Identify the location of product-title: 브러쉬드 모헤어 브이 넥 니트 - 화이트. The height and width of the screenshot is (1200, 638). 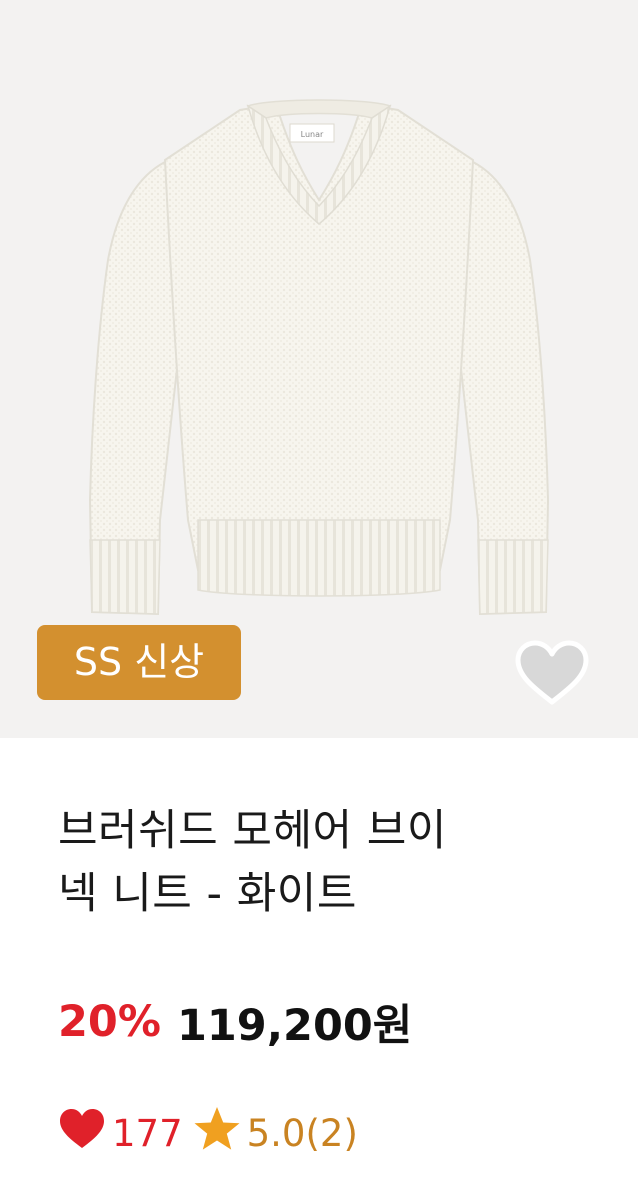
(328, 863).